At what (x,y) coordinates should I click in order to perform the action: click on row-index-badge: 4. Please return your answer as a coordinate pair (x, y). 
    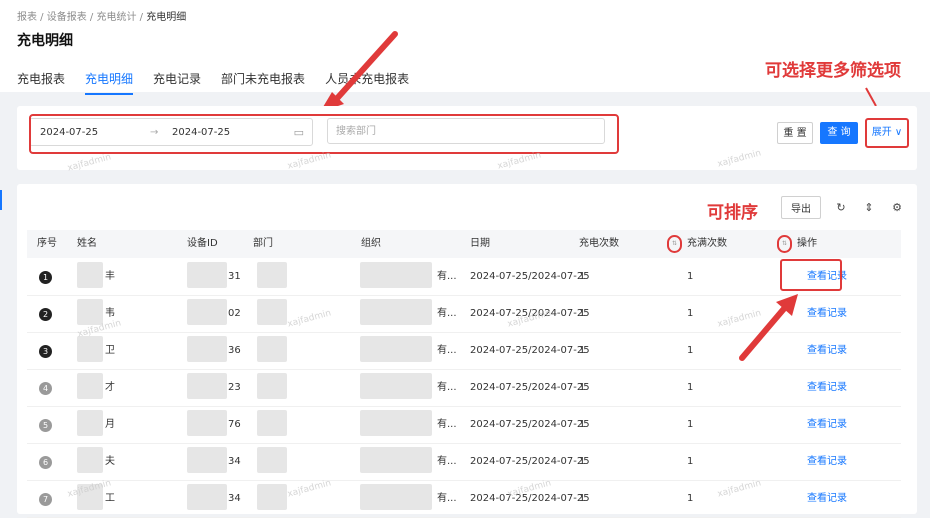
    Looking at the image, I should click on (45, 388).